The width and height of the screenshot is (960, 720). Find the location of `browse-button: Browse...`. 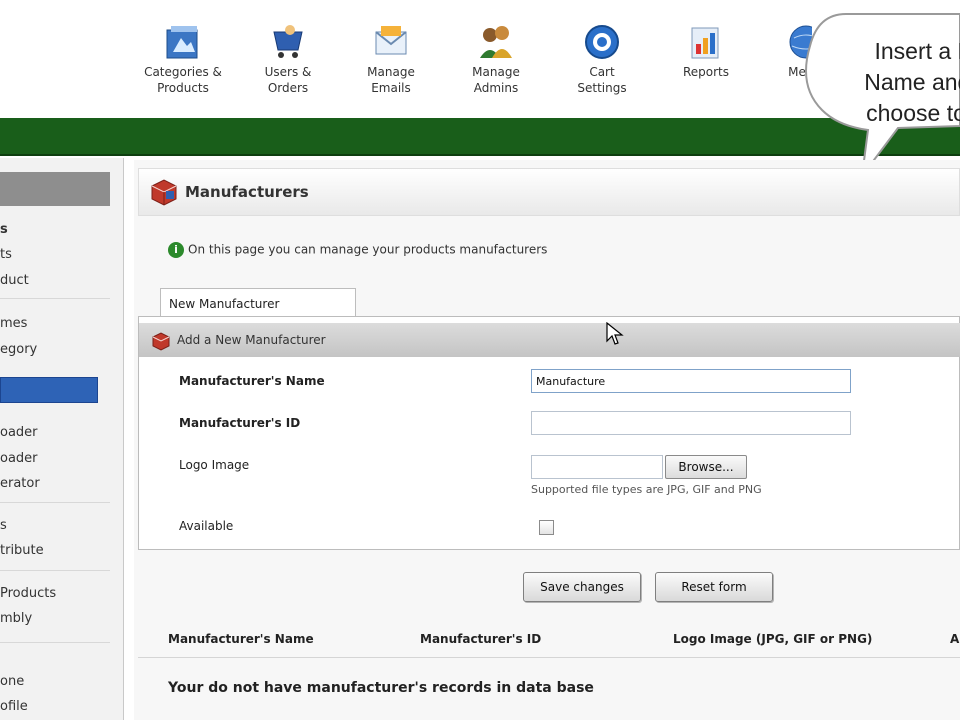

browse-button: Browse... is located at coordinates (706, 467).